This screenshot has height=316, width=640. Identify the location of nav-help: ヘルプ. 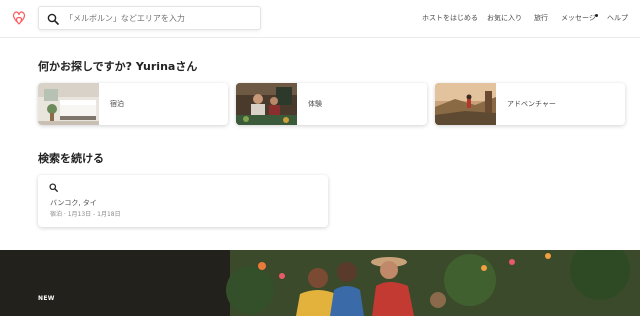
(617, 18).